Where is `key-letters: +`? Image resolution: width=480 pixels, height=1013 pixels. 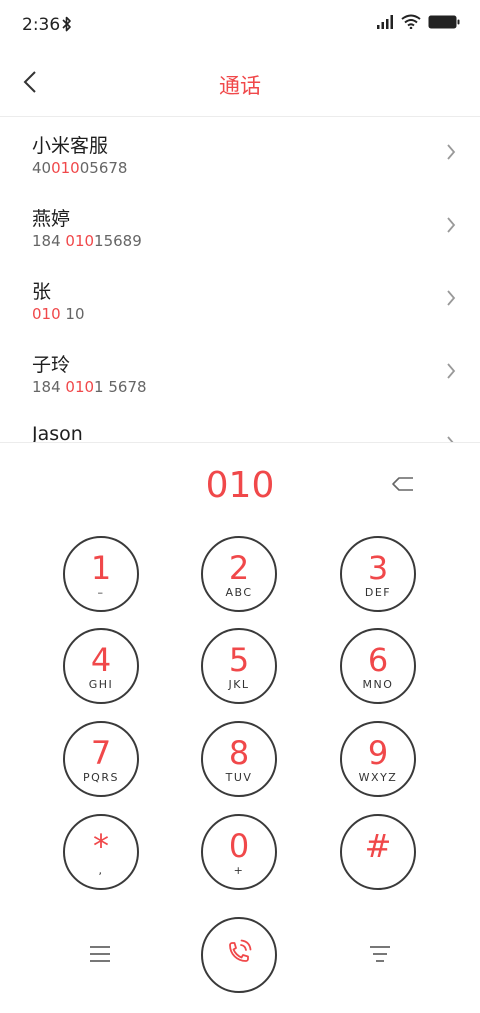
key-letters: + is located at coordinates (239, 870).